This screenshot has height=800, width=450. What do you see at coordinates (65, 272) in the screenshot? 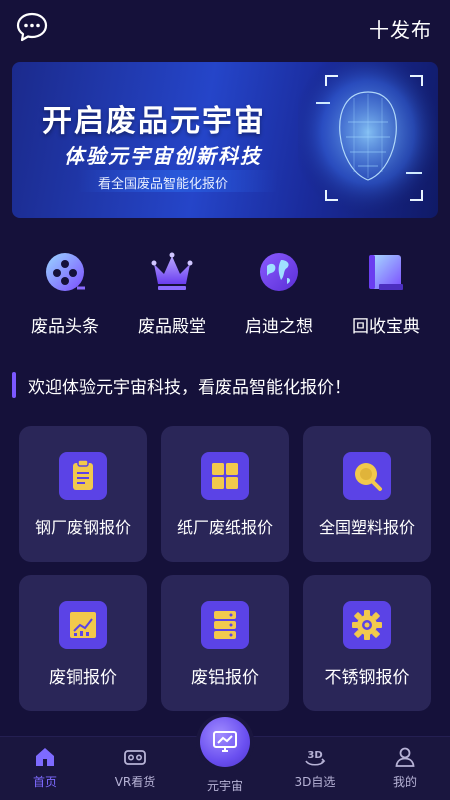
I see `film-reel-icon` at bounding box center [65, 272].